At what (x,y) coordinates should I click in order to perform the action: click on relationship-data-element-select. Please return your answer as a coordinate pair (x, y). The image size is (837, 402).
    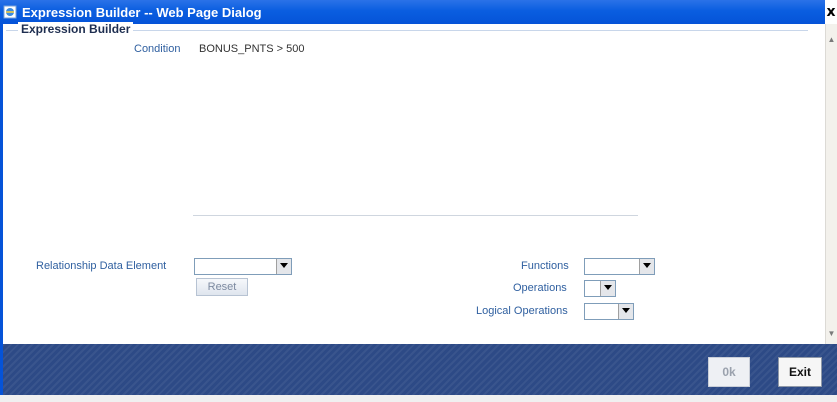
    Looking at the image, I should click on (243, 266).